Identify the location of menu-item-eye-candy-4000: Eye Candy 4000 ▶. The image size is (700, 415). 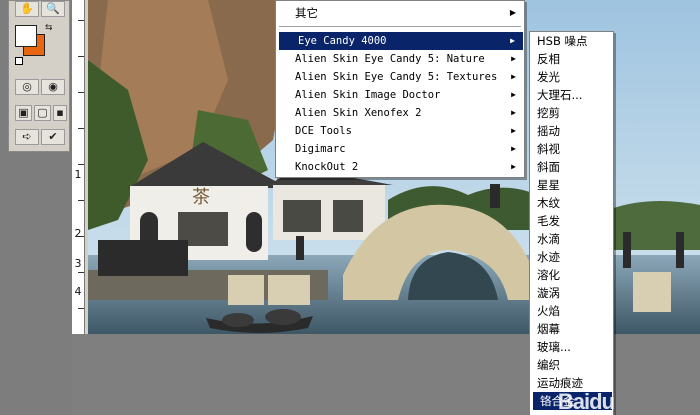
(401, 41).